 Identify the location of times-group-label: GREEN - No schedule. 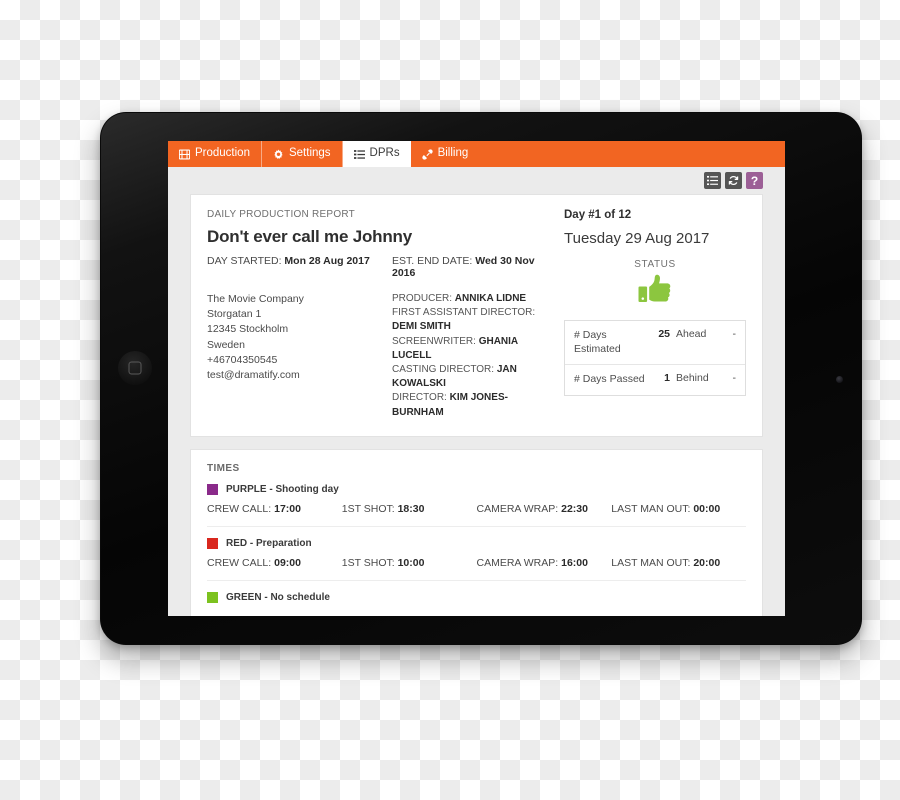
(476, 597).